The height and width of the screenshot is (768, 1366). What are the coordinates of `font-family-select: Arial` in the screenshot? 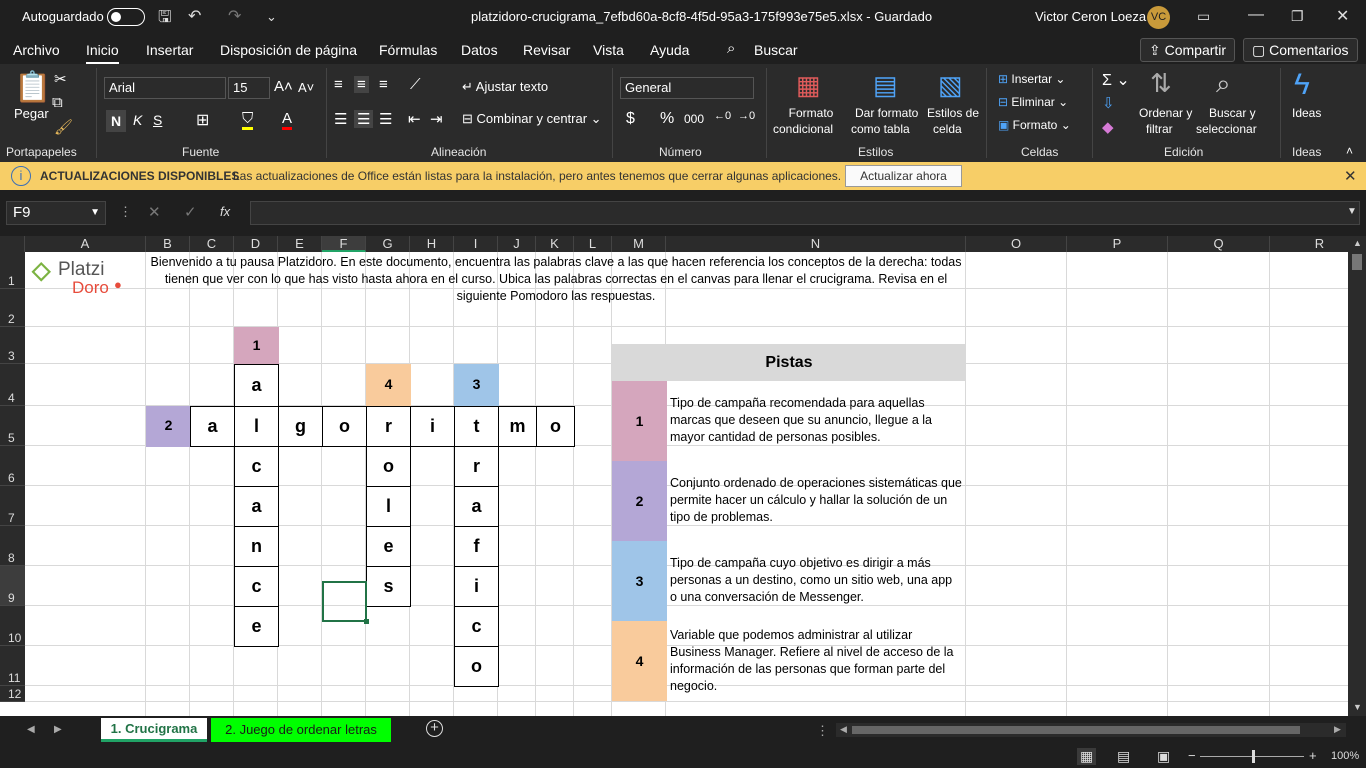 It's located at (165, 88).